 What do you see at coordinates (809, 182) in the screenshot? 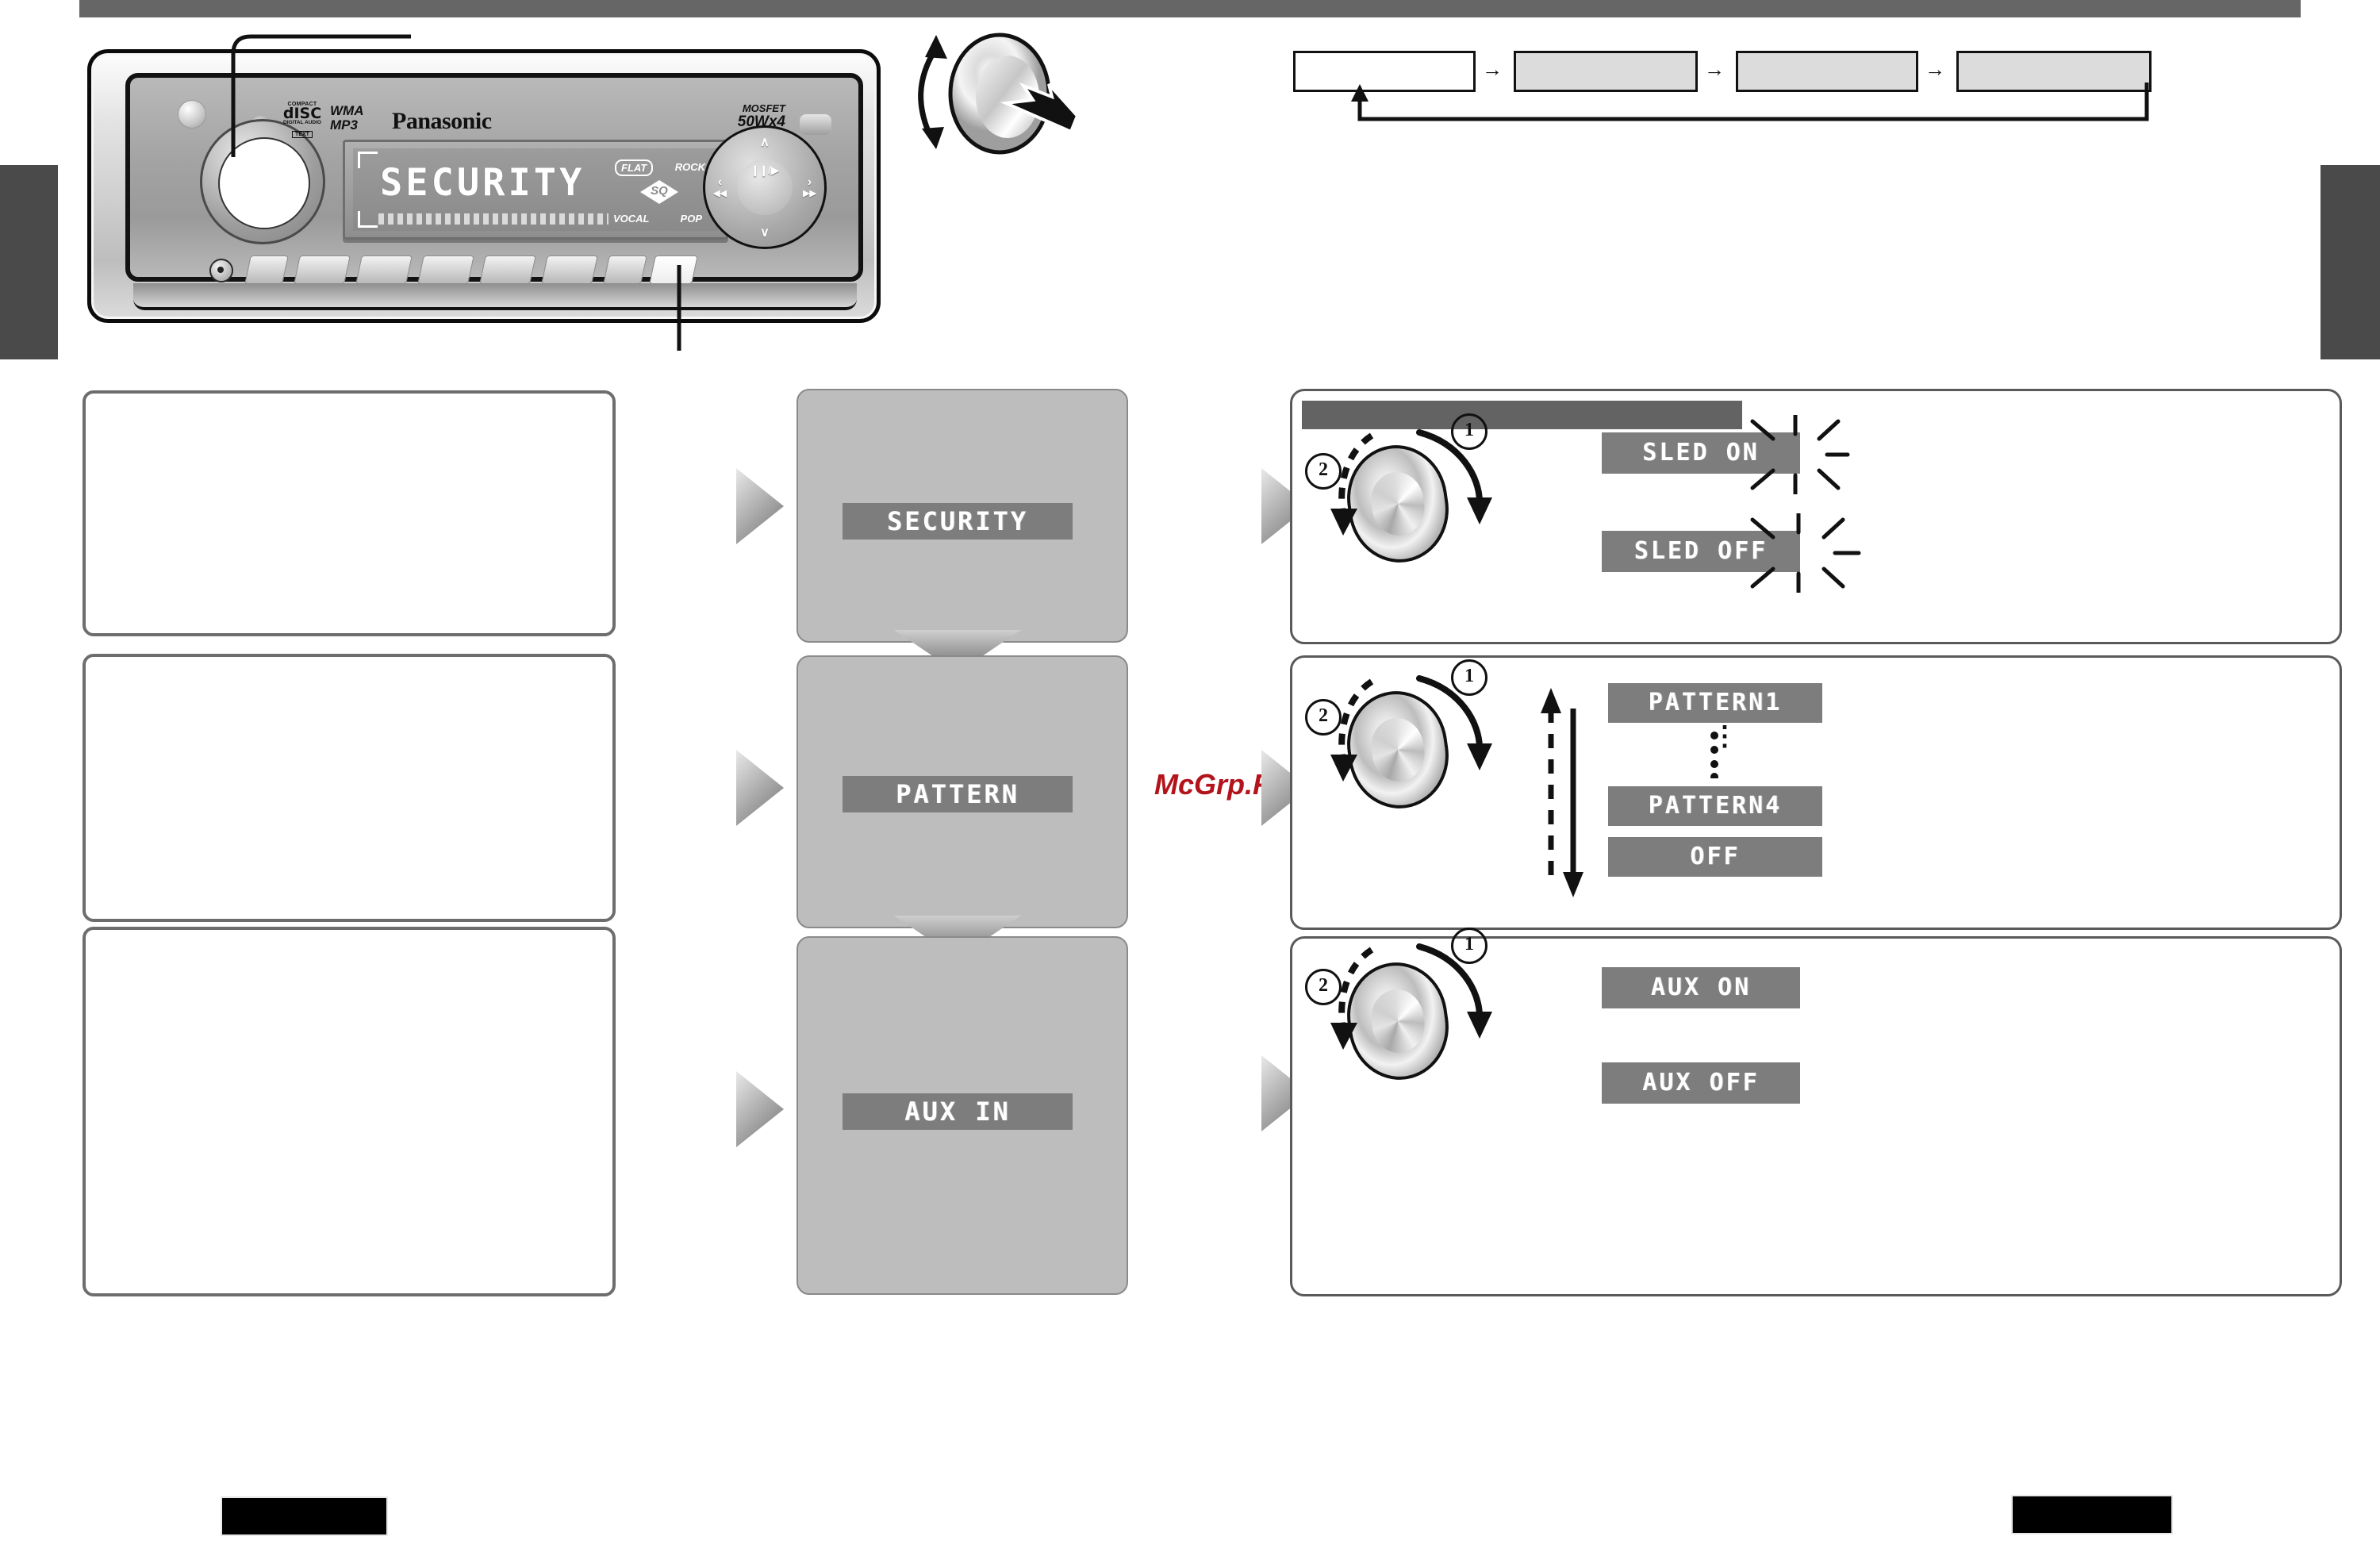
I see `dpad-right-chevron: ›` at bounding box center [809, 182].